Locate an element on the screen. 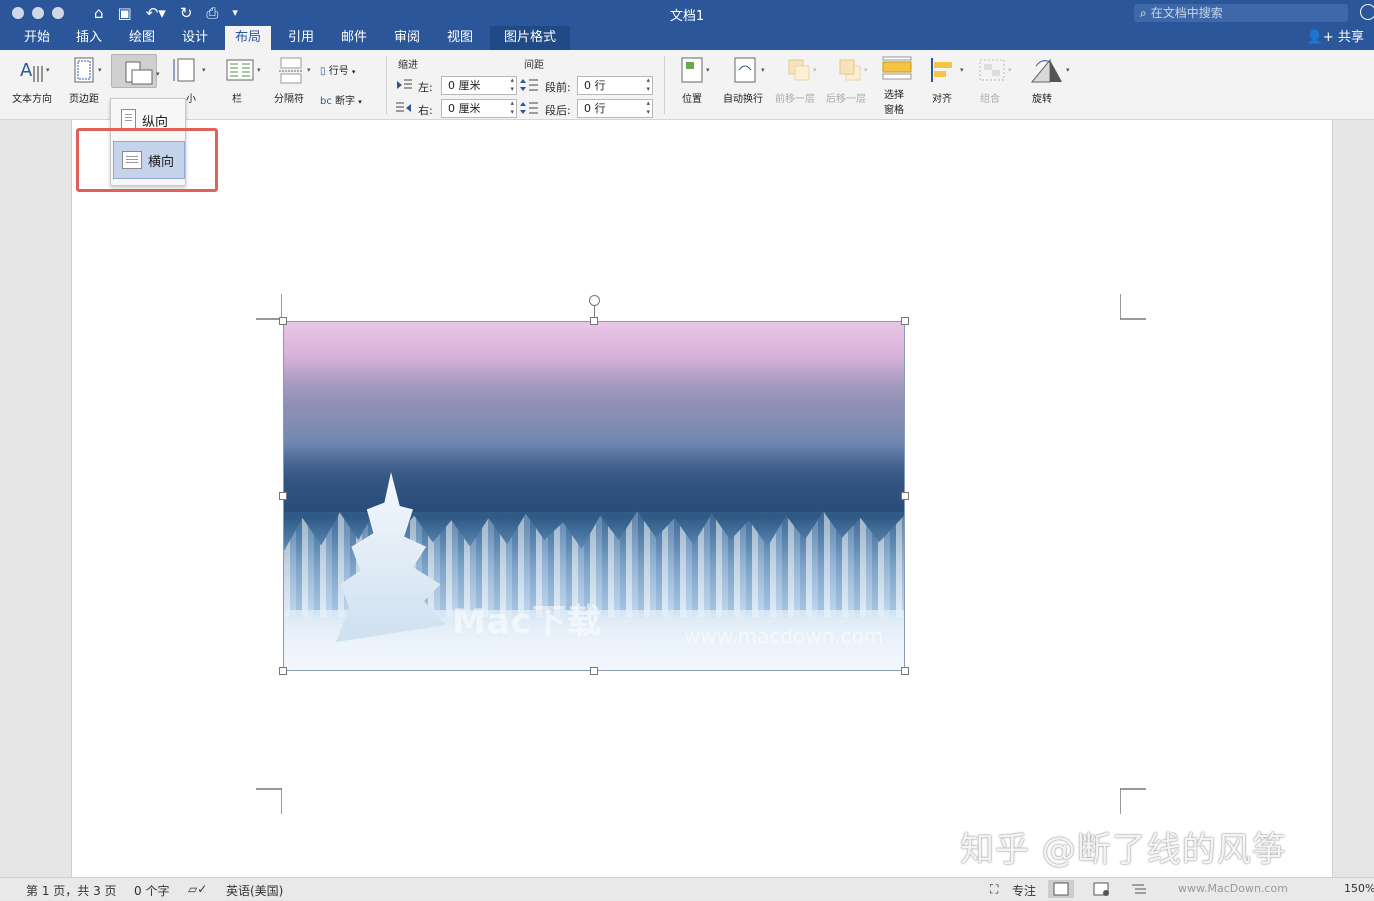  hyphenation-button: bc 断字 ▾ is located at coordinates (341, 99).